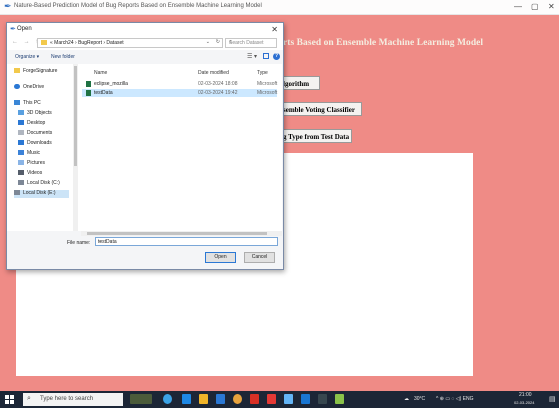 The width and height of the screenshot is (559, 408). I want to click on desktop-icon, so click(21, 122).